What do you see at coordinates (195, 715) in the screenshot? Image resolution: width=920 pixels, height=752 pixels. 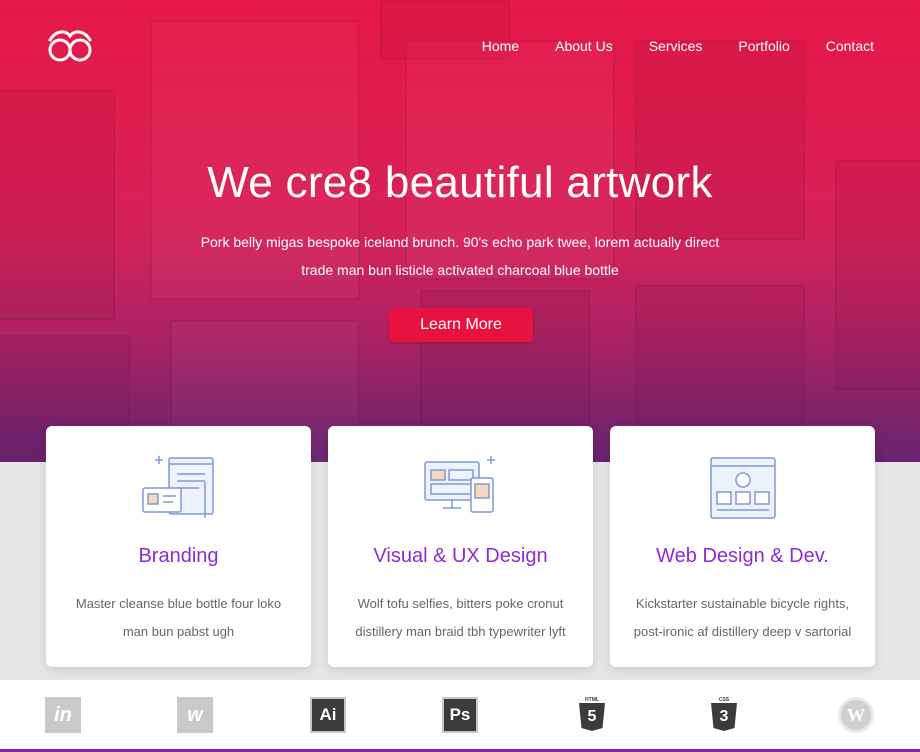 I see `webflow-icon: w` at bounding box center [195, 715].